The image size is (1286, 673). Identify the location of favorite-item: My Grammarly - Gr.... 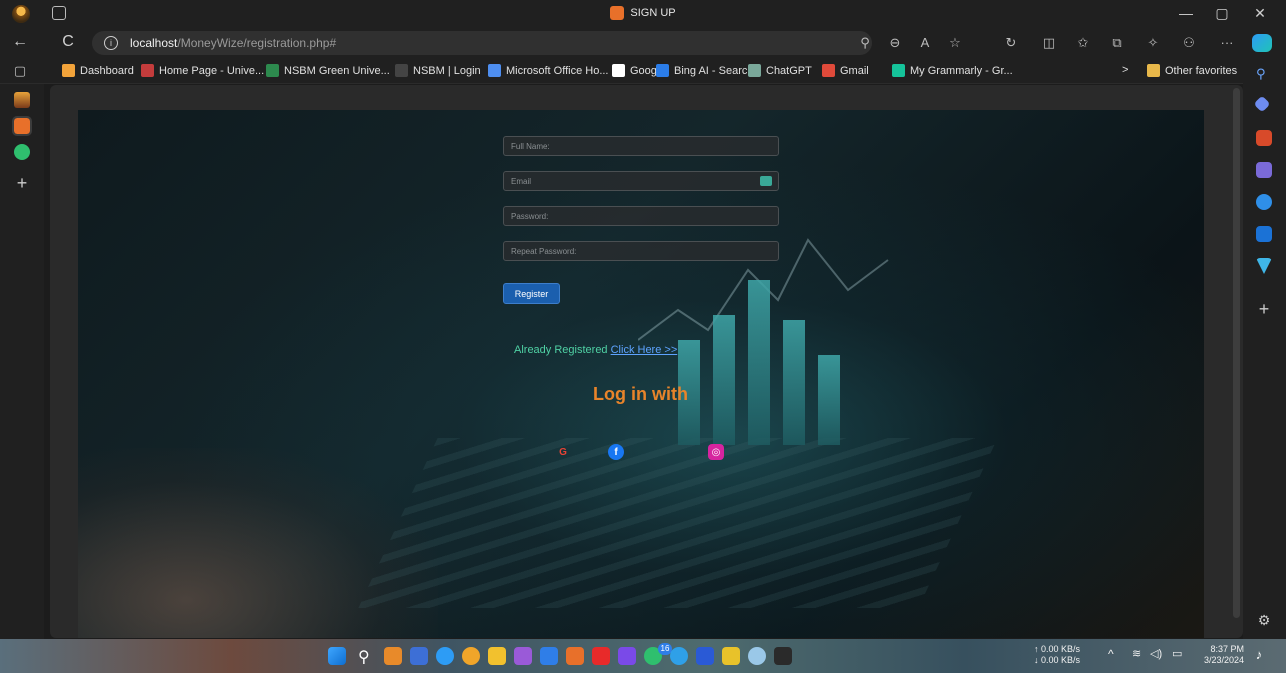
(952, 70).